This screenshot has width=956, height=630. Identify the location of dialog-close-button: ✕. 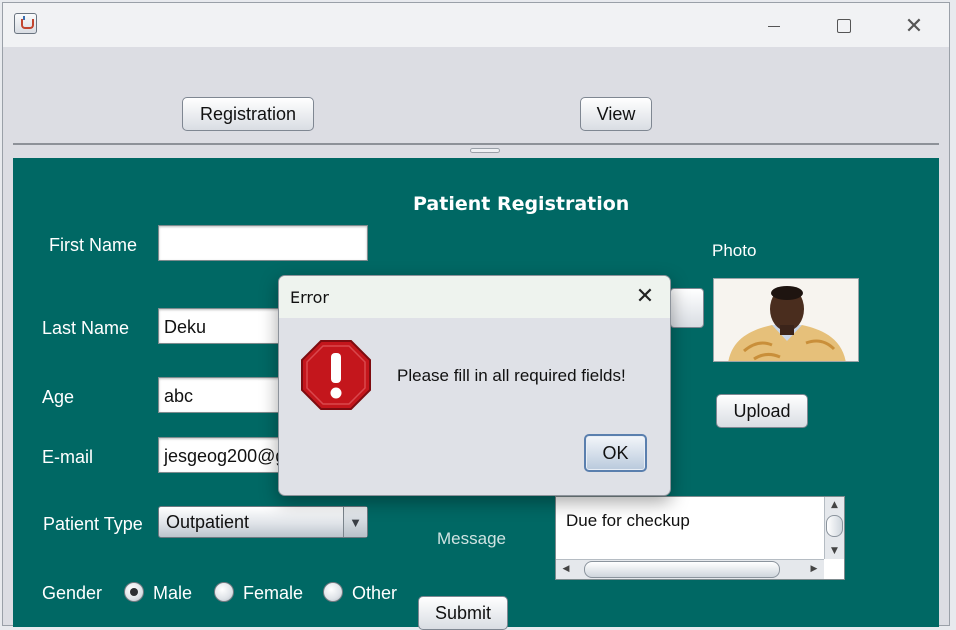
(645, 297).